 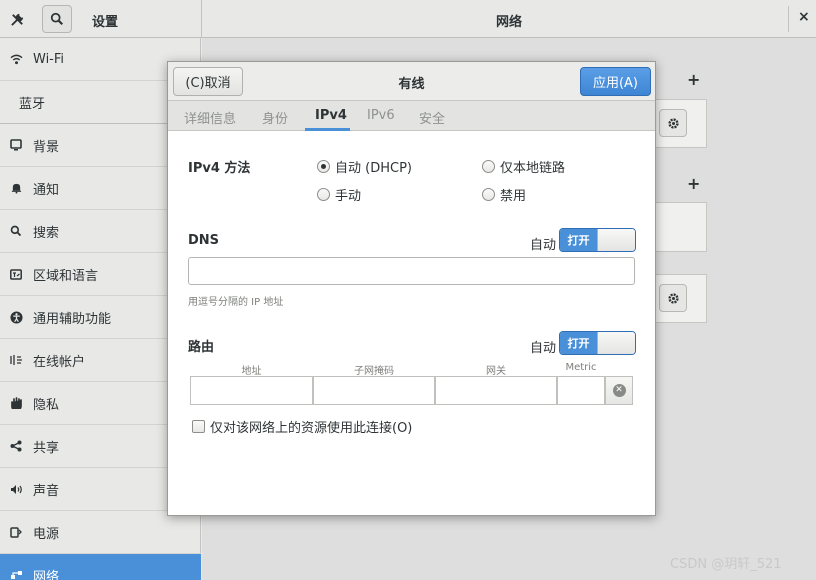 What do you see at coordinates (411, 81) in the screenshot?
I see `dialog-header: (C)取消 有线 应用(A)` at bounding box center [411, 81].